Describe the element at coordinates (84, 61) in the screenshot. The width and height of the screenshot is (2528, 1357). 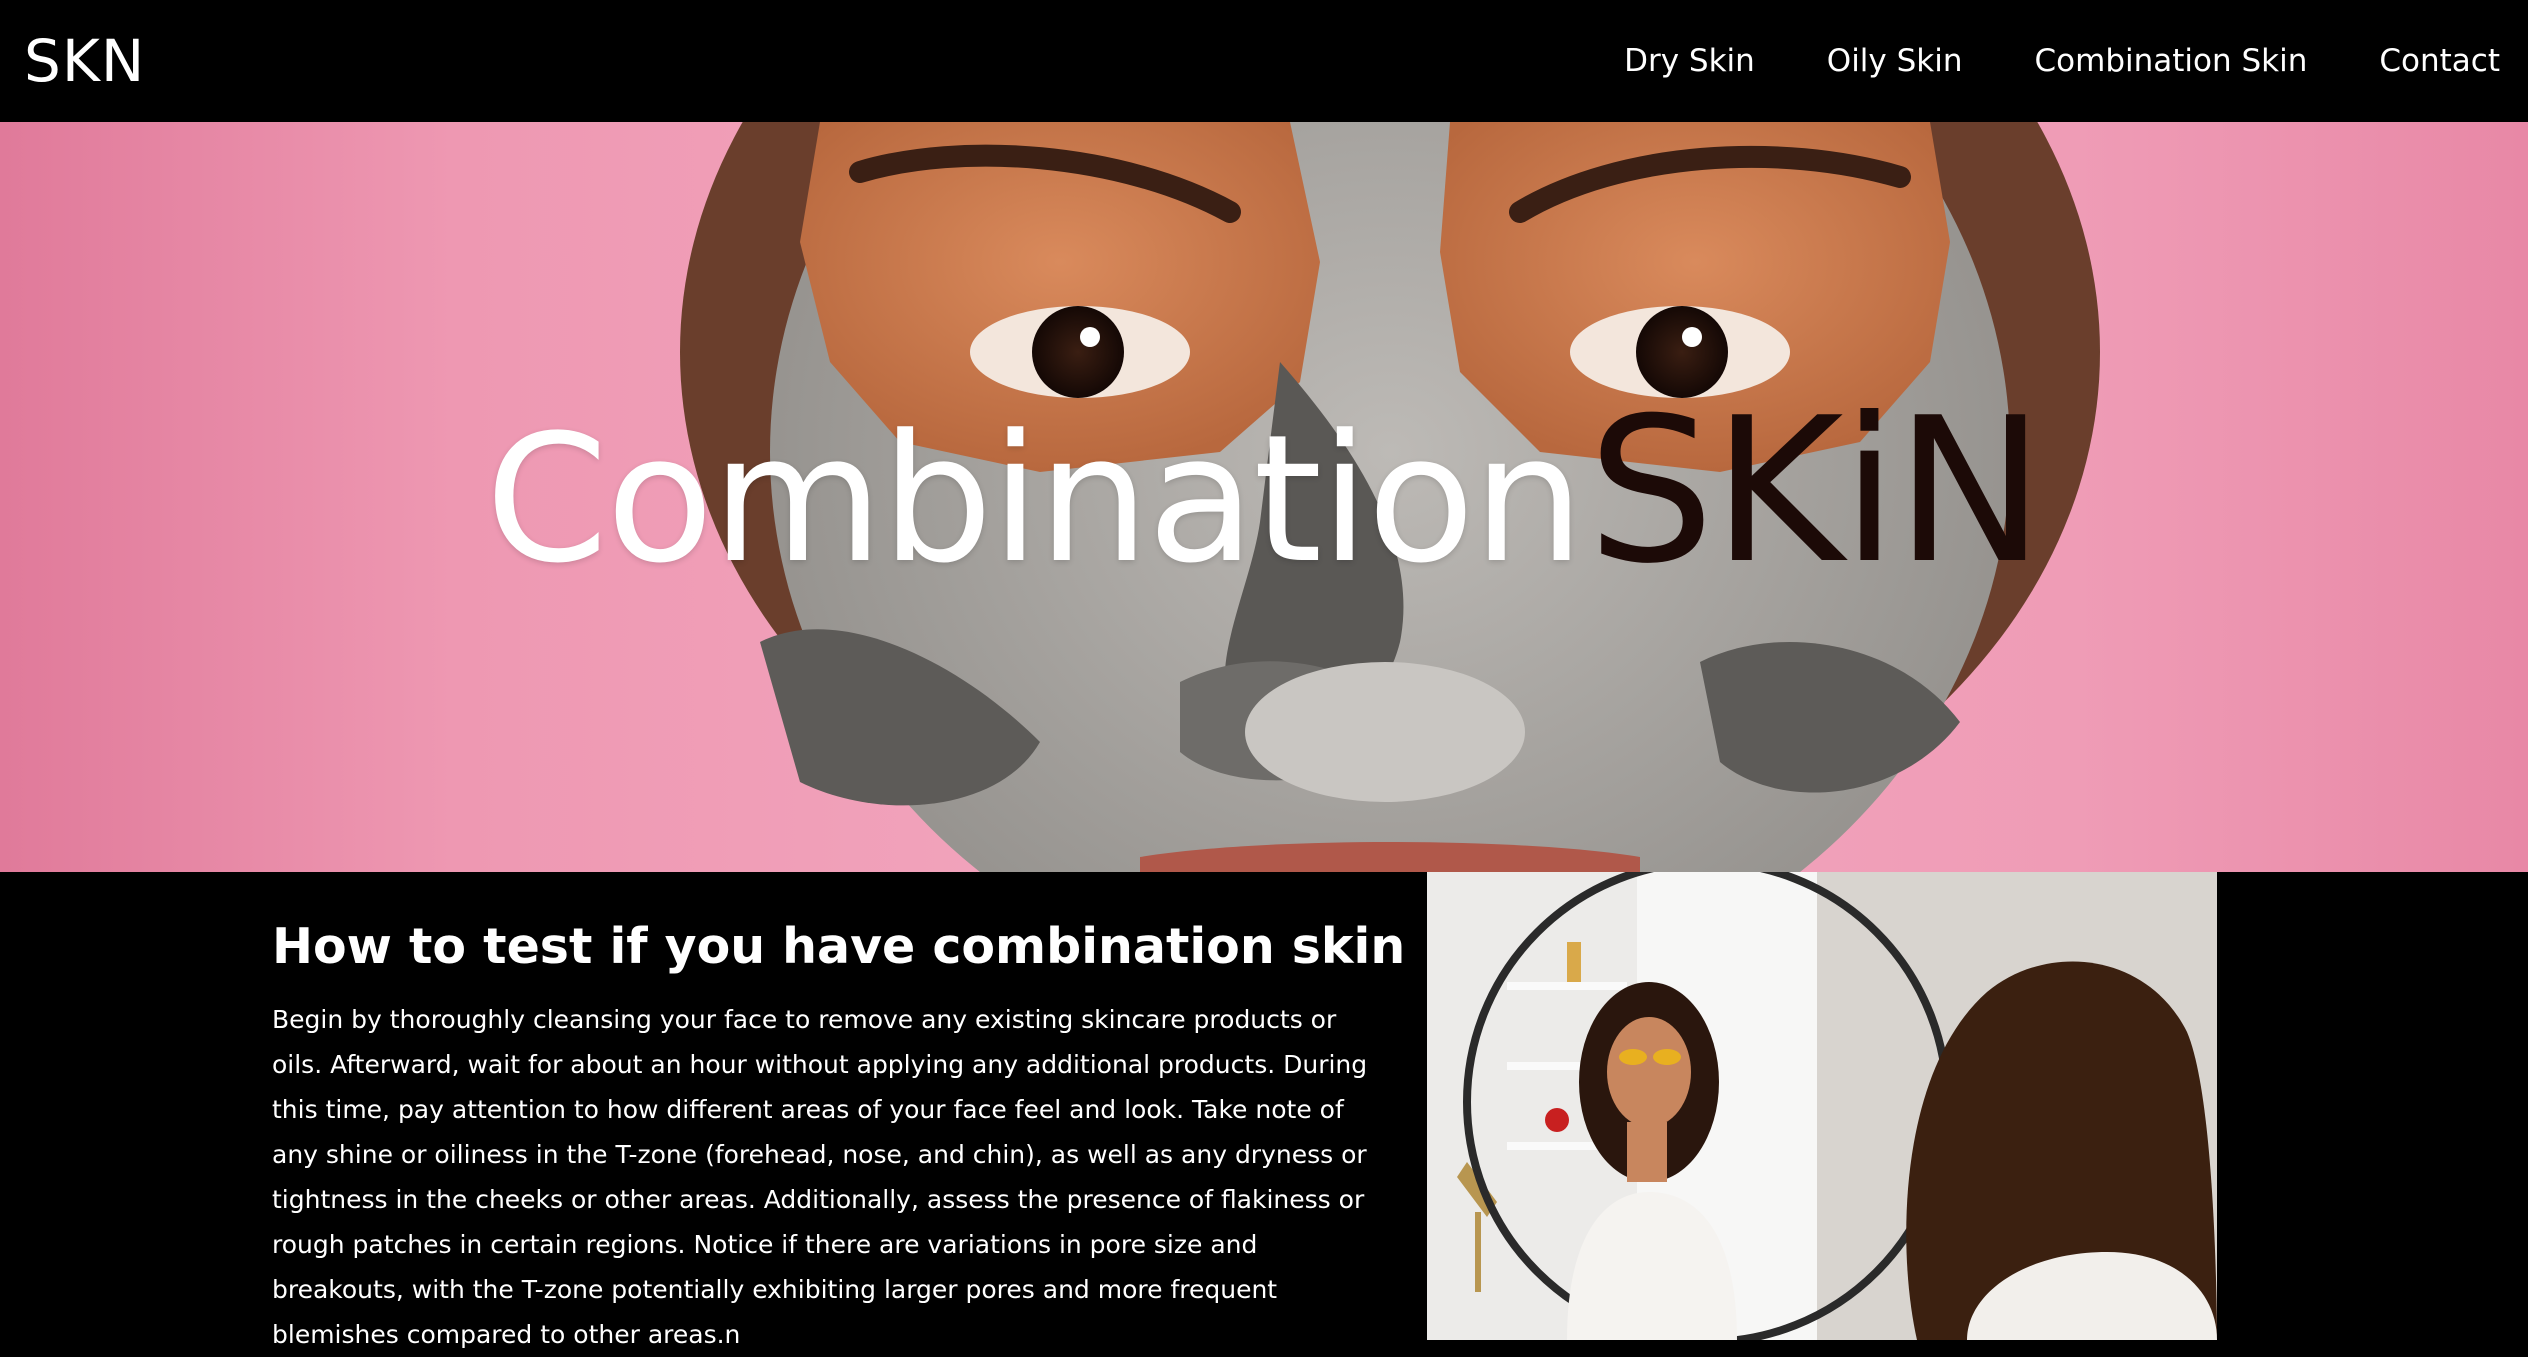
I see `site-logo: SKN` at that location.